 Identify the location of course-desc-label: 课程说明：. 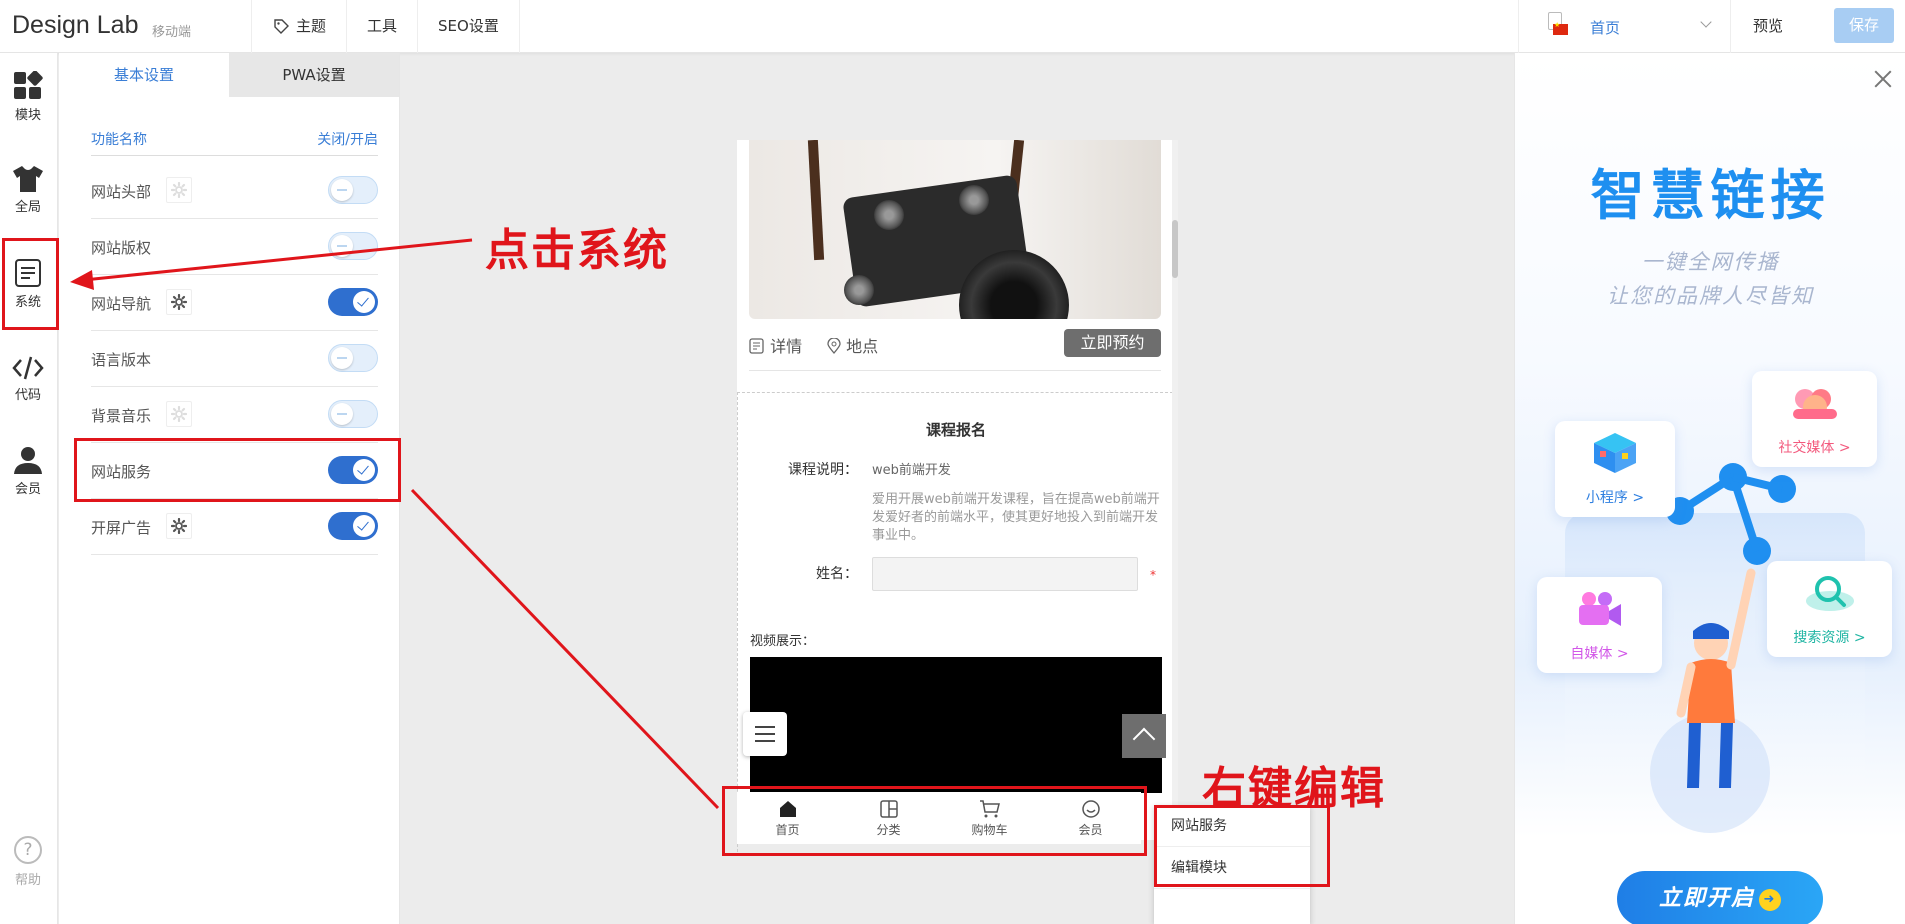
(823, 470).